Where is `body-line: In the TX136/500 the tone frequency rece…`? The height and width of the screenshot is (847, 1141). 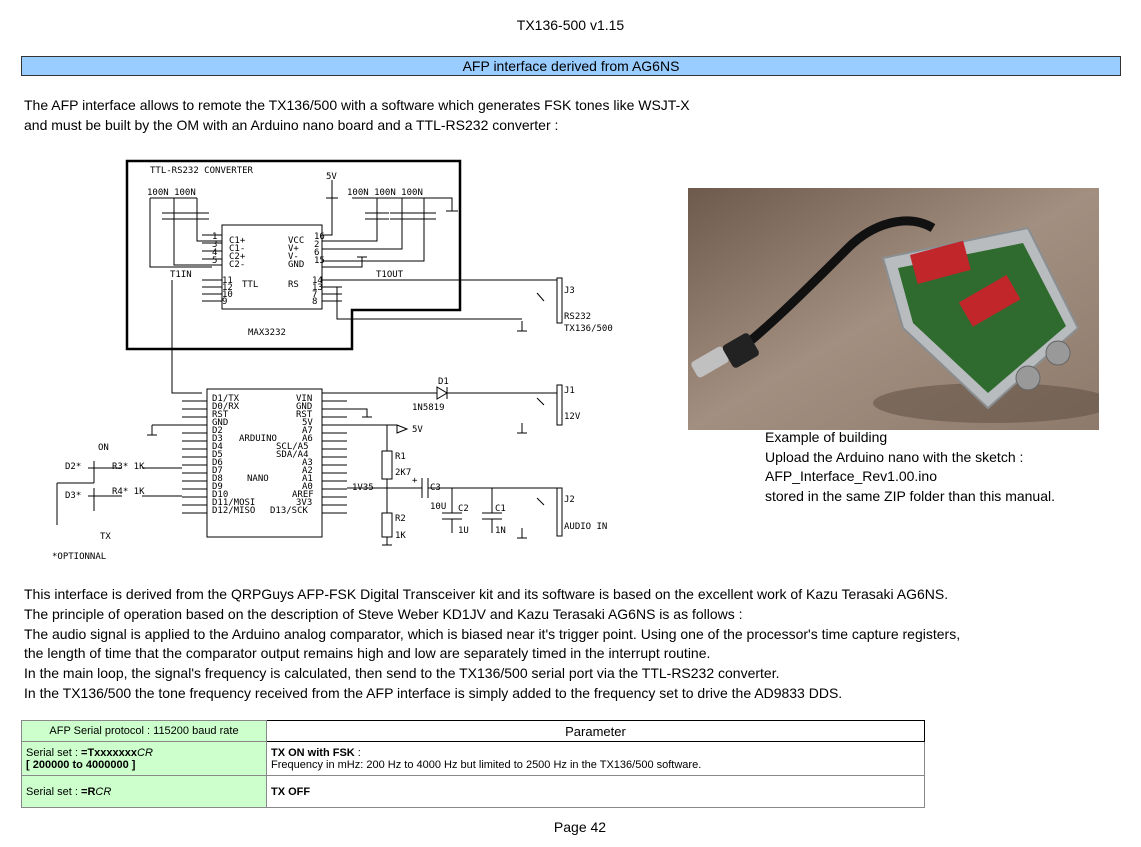 body-line: In the TX136/500 the tone frequency rece… is located at coordinates (433, 692).